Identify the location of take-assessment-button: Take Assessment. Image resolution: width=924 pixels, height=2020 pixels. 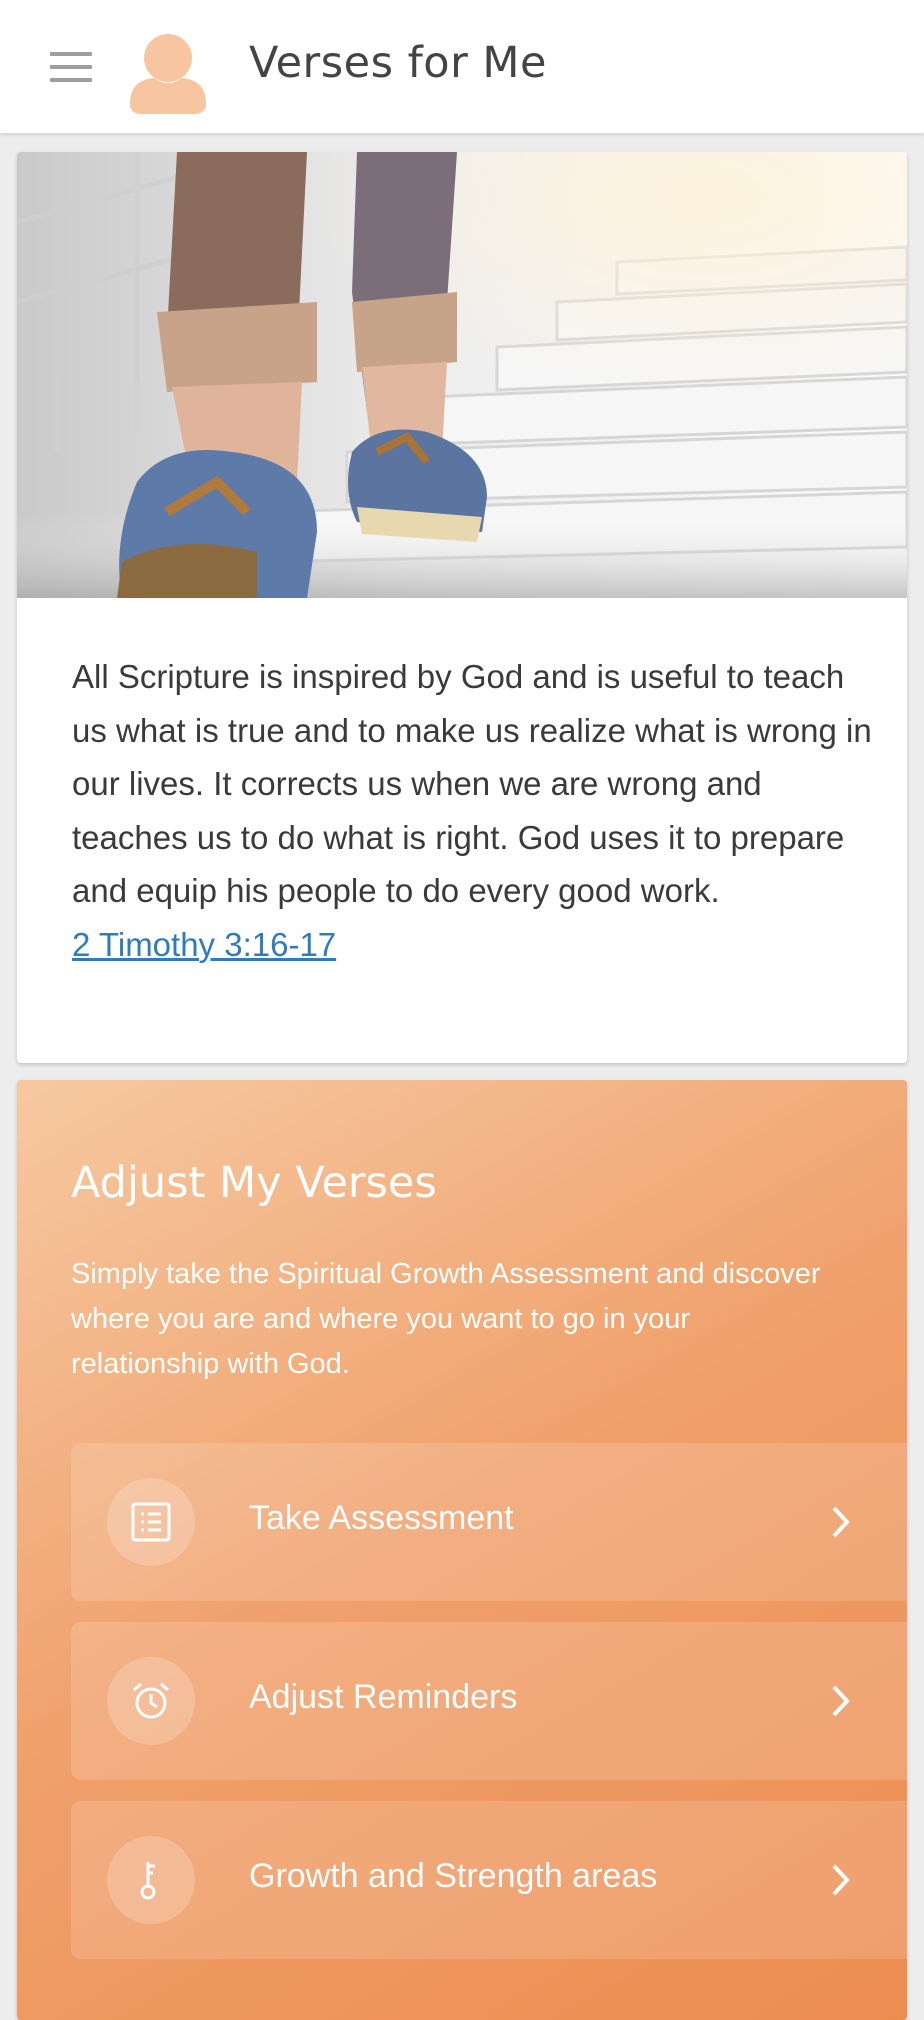
(489, 1522).